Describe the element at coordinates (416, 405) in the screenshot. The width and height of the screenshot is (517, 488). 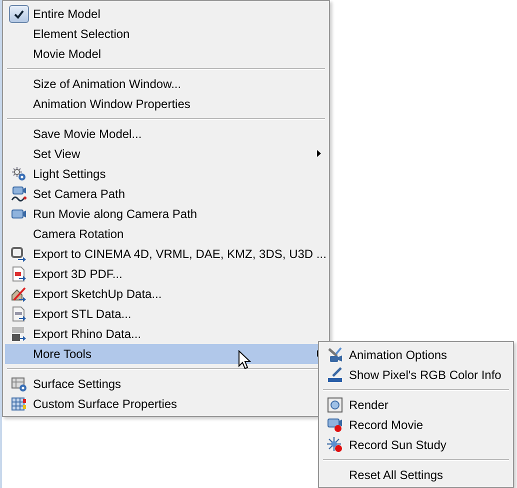
I see `menu-item: Render` at that location.